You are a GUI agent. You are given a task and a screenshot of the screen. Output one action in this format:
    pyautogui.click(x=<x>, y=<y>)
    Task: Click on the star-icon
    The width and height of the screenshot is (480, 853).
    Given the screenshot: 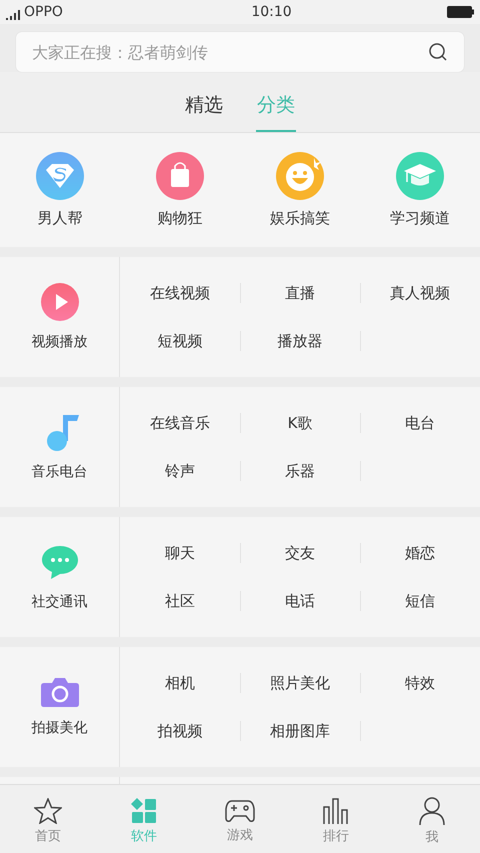 What is the action you would take?
    pyautogui.click(x=48, y=811)
    